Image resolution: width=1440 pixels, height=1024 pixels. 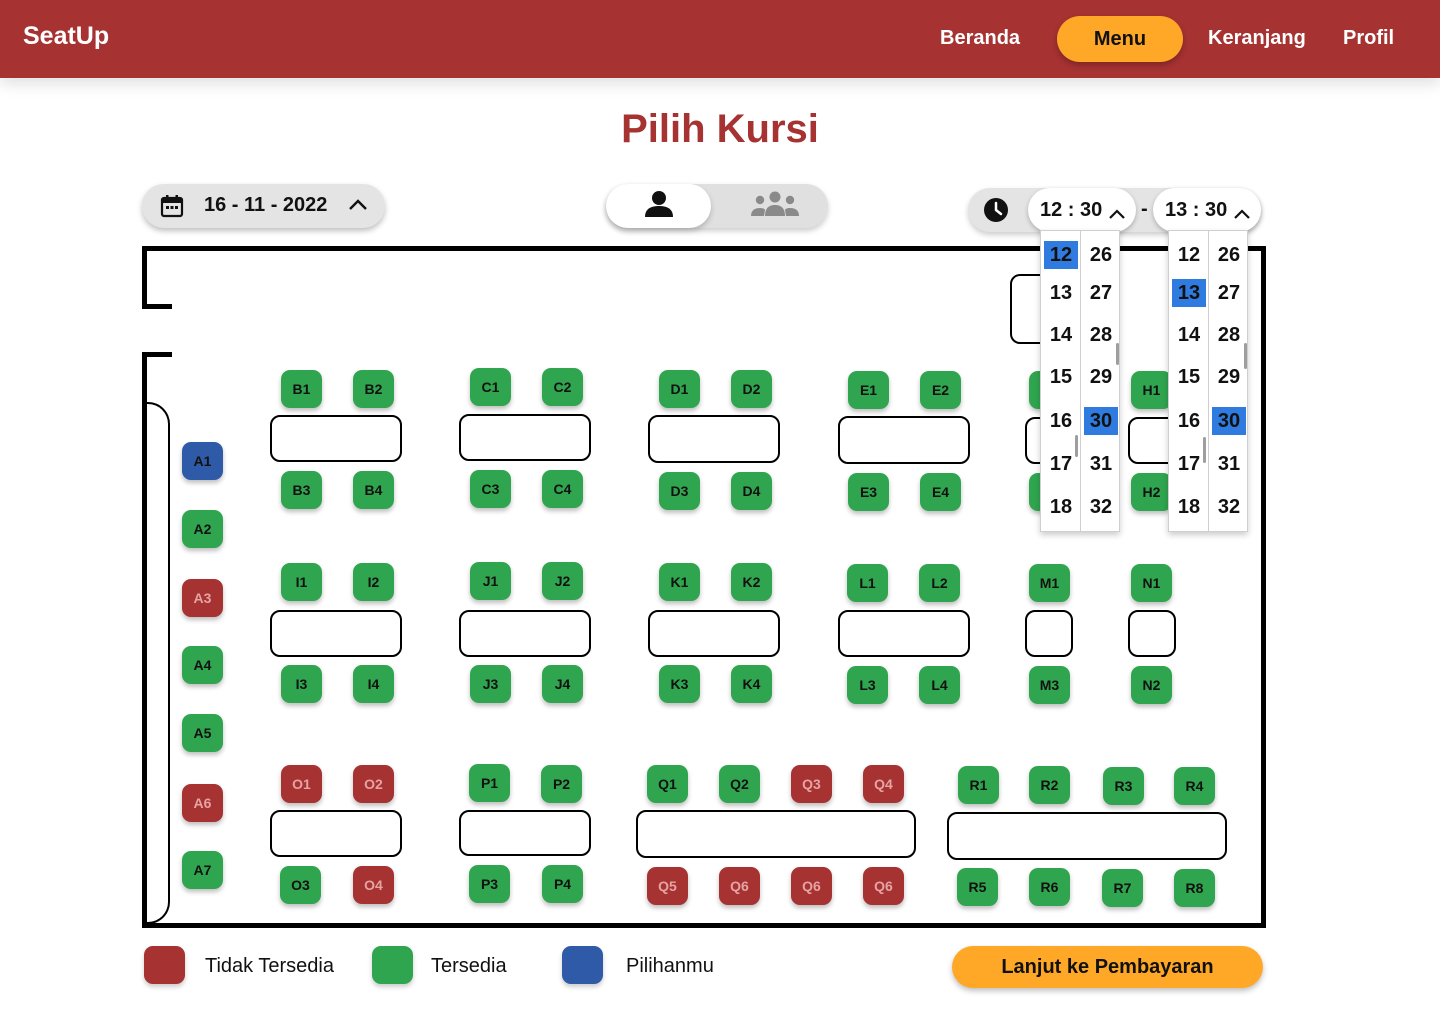 What do you see at coordinates (667, 886) in the screenshot?
I see `seat-q5: Q5` at bounding box center [667, 886].